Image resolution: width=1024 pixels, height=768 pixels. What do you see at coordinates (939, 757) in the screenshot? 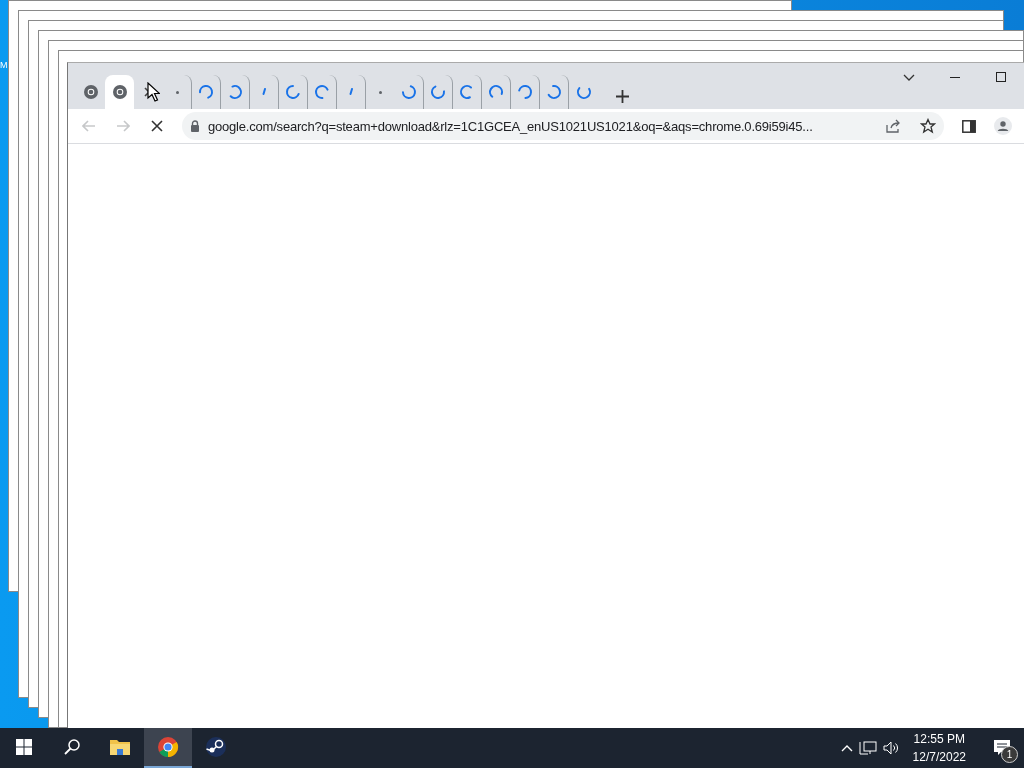
I see `date-text: 12/7/2022` at bounding box center [939, 757].